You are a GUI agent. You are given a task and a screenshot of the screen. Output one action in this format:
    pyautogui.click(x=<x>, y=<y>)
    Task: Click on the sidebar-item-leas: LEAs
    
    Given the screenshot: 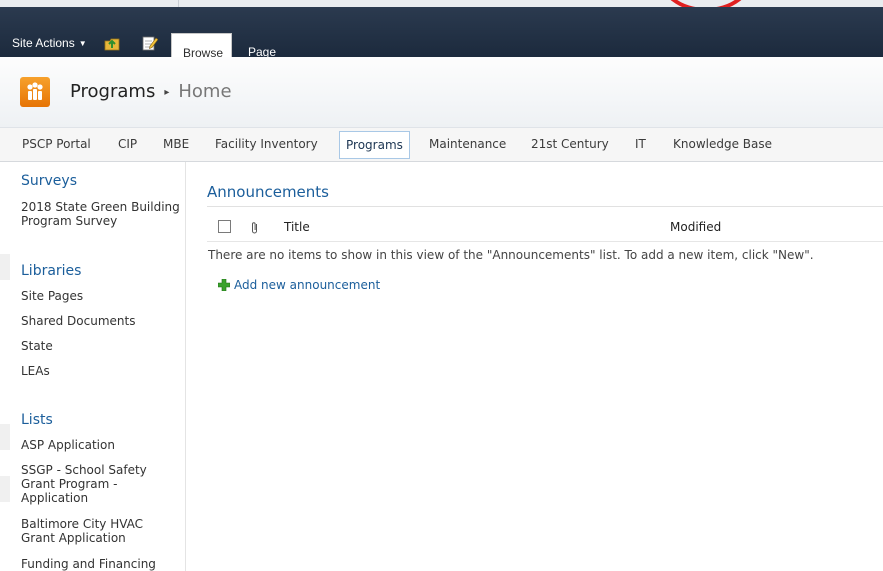 What is the action you would take?
    pyautogui.click(x=101, y=371)
    